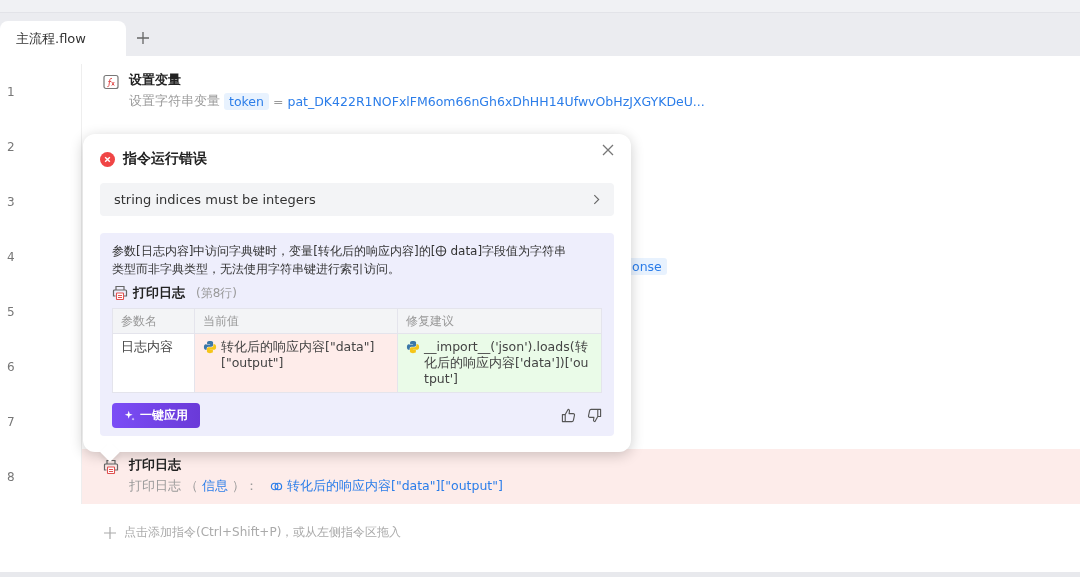  I want to click on sparkle-icon, so click(129, 415).